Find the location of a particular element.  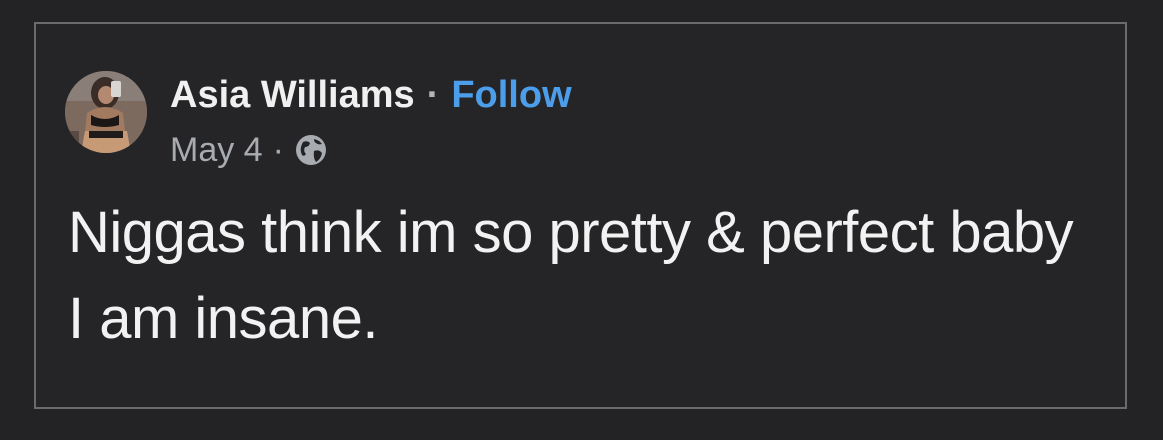

post-date: May 4 is located at coordinates (216, 150).